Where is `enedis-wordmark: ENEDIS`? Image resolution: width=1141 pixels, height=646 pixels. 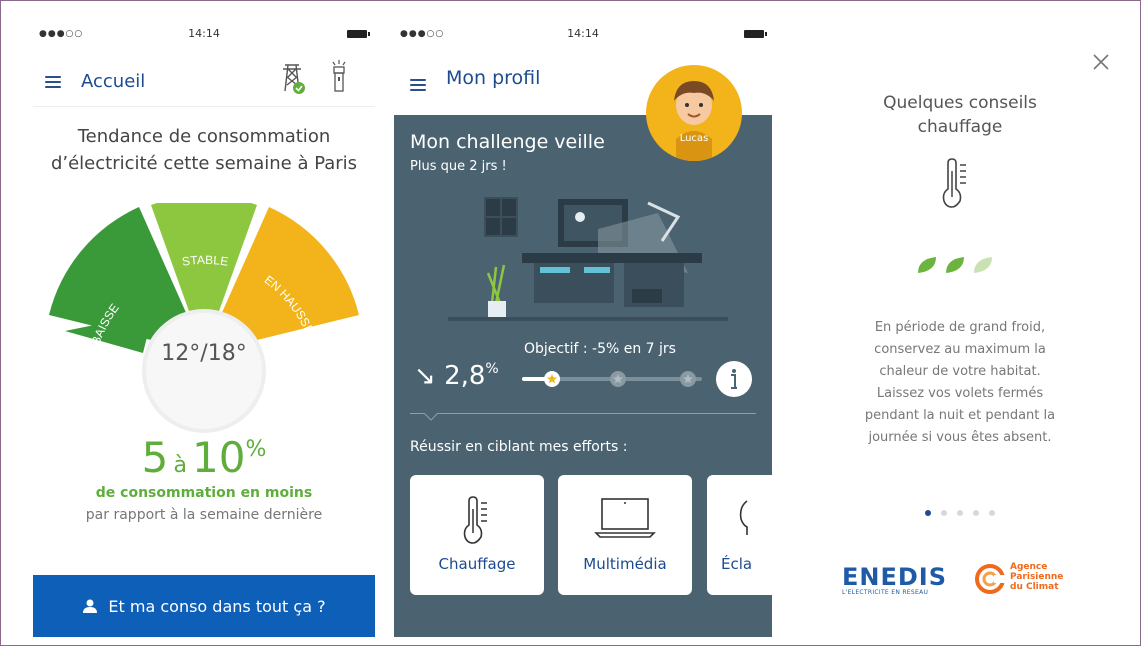 enedis-wordmark: ENEDIS is located at coordinates (895, 577).